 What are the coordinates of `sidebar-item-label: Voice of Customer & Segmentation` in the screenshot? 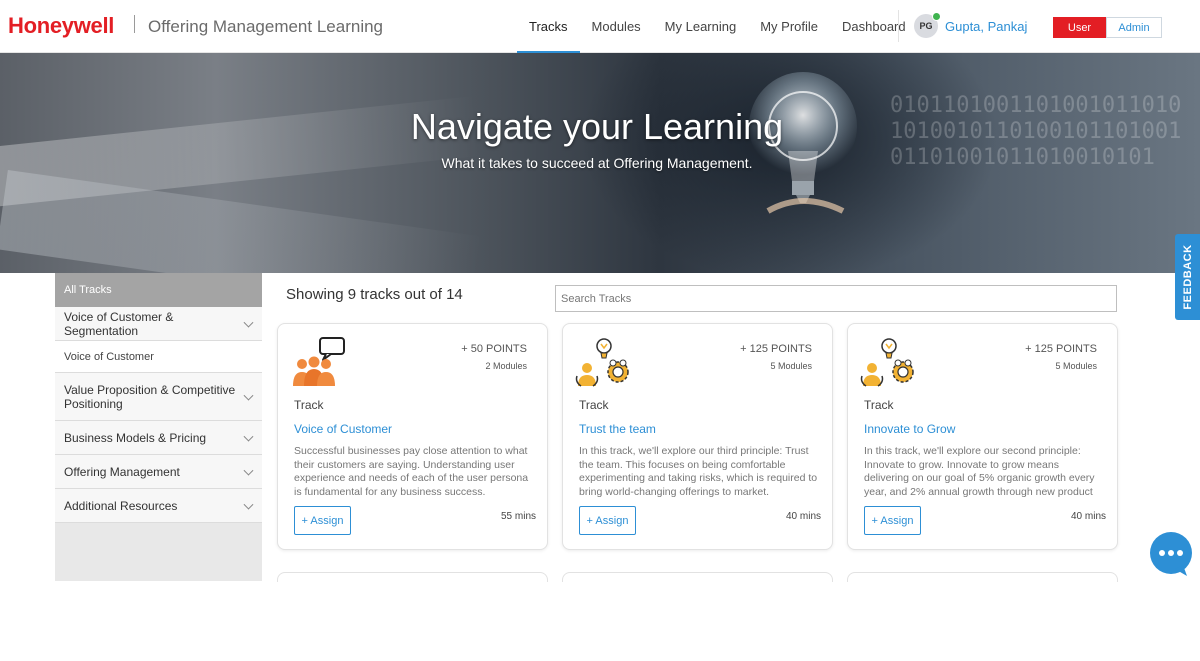 It's located at (119, 323).